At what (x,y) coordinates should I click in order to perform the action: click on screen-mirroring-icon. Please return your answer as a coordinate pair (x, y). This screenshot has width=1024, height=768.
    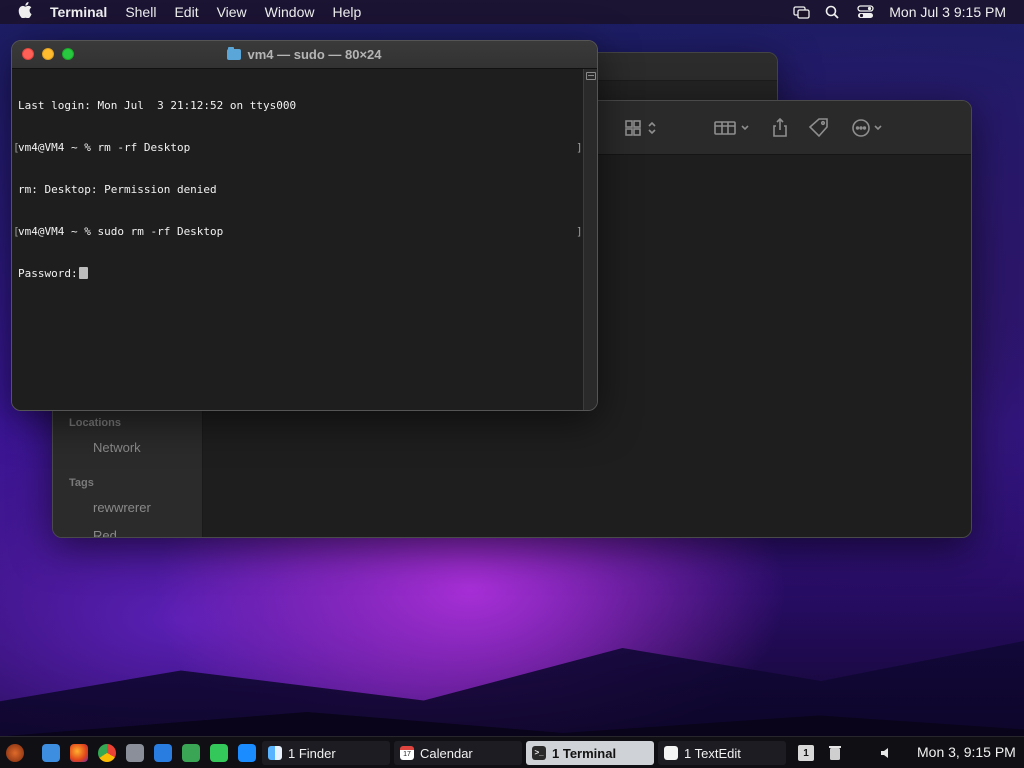
    Looking at the image, I should click on (802, 12).